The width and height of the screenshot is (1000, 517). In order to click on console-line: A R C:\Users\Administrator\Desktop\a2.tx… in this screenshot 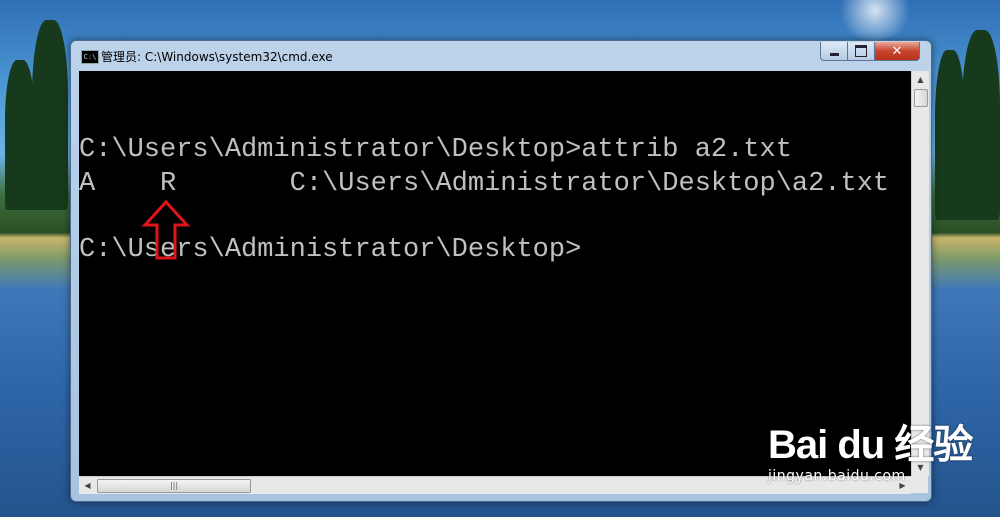, I will do `click(484, 184)`.